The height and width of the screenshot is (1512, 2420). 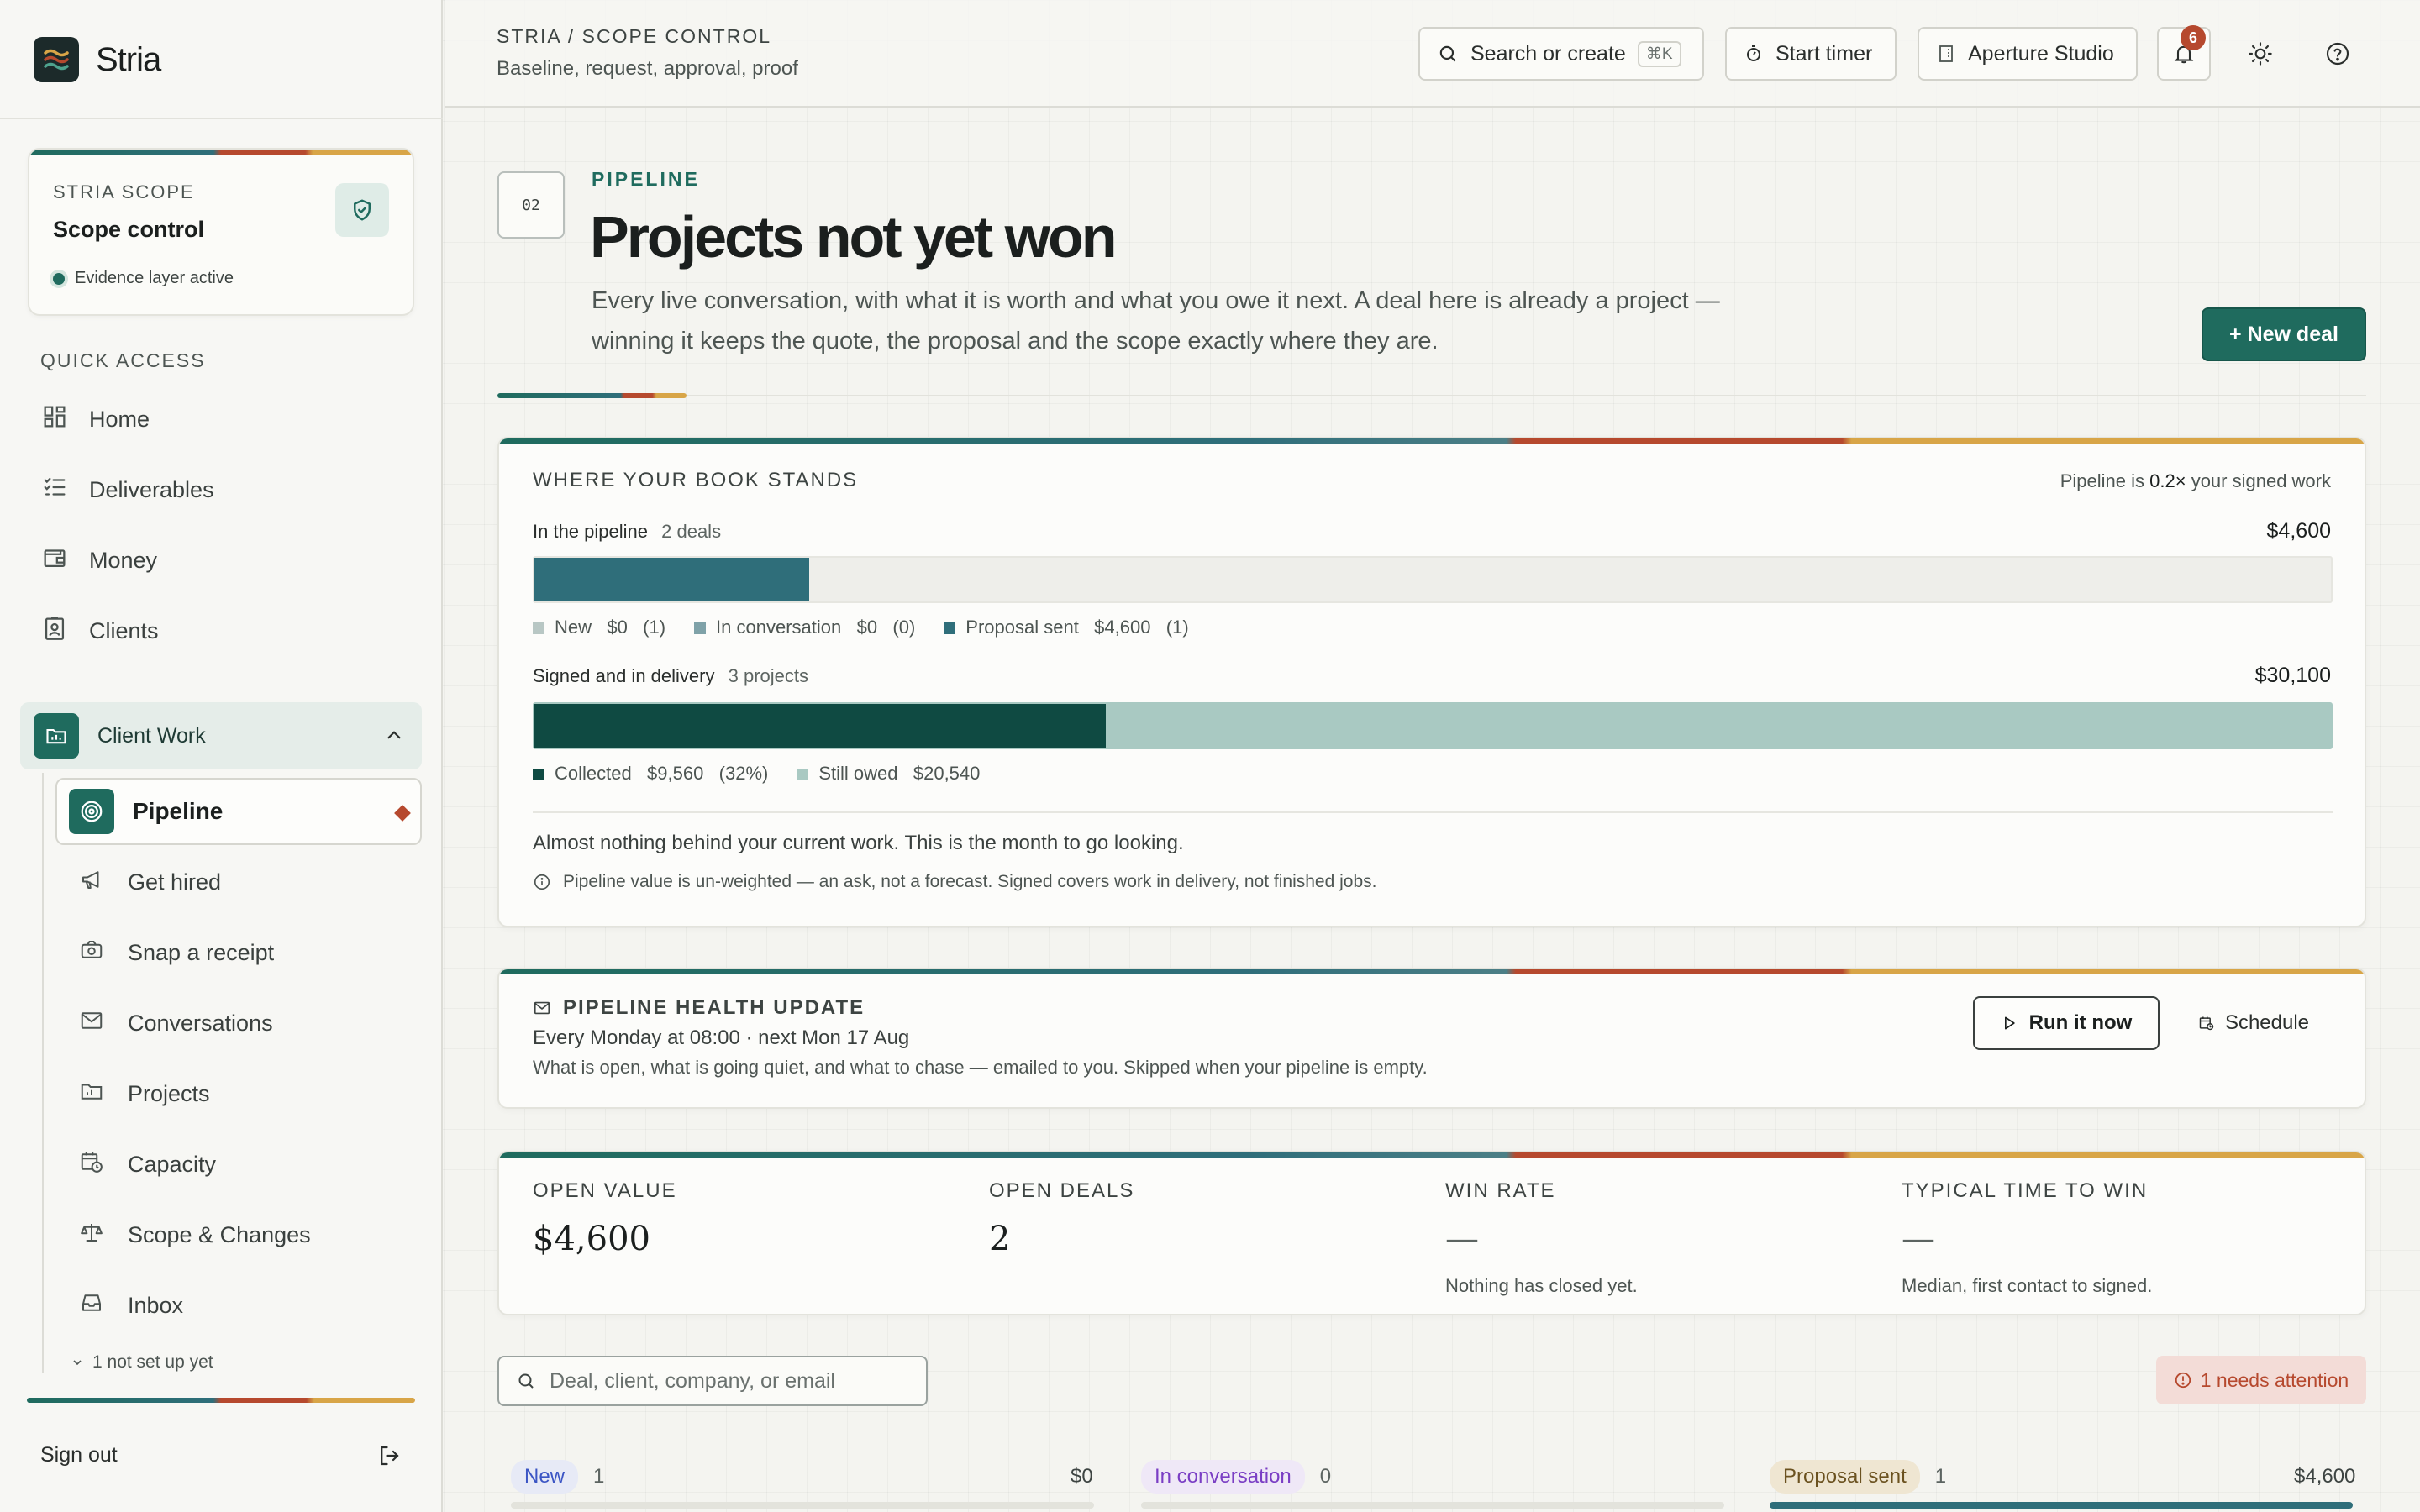 I want to click on brand: Stria, so click(x=97, y=59).